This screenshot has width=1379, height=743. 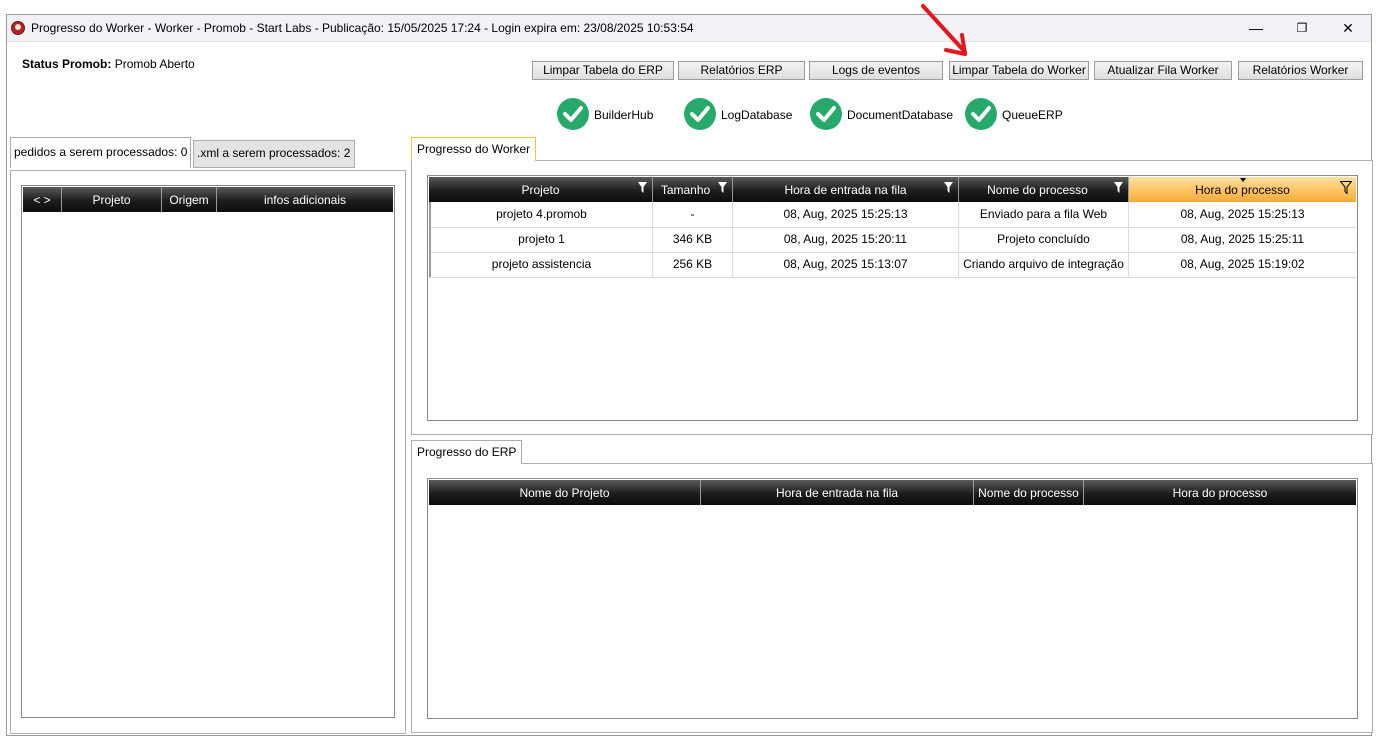 I want to click on cell-tamanho: -, so click(x=693, y=214).